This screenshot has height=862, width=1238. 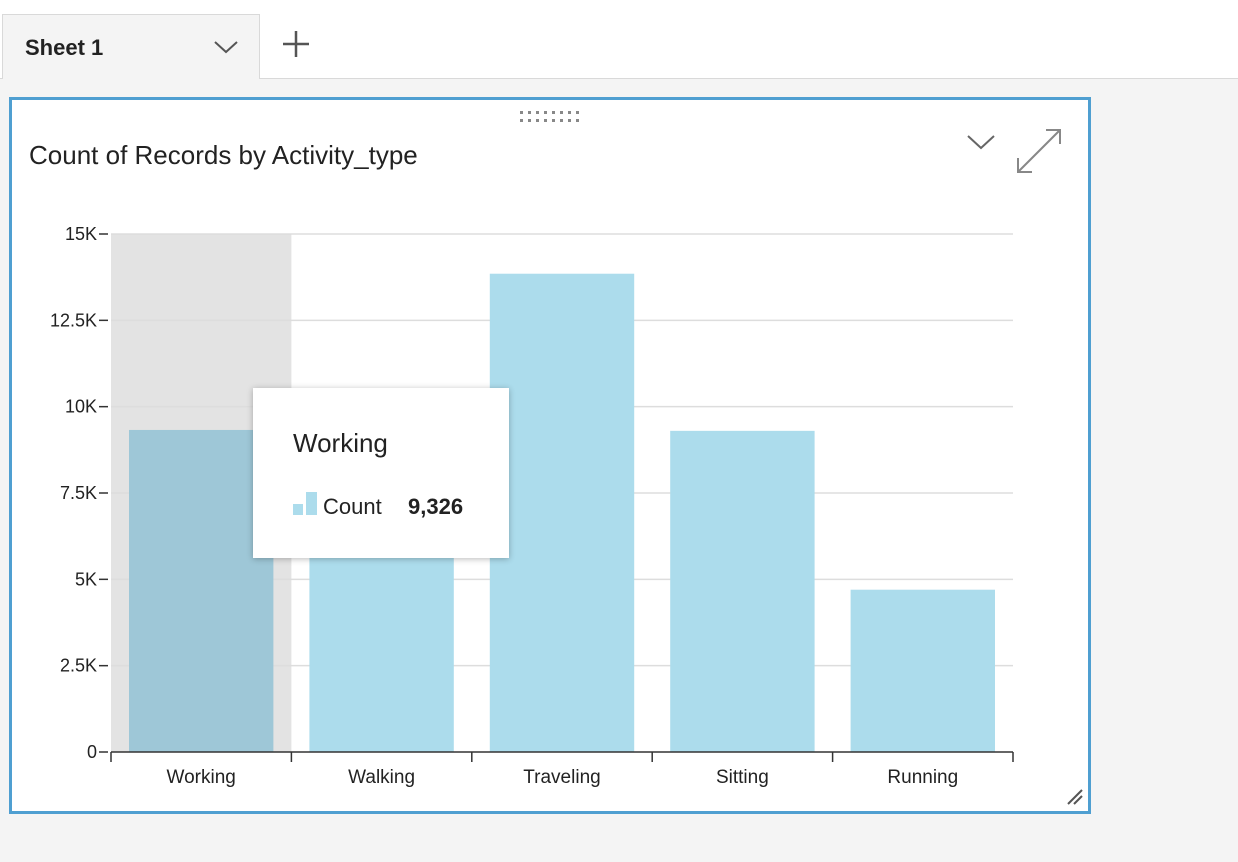 What do you see at coordinates (201, 590) in the screenshot?
I see `bar-working` at bounding box center [201, 590].